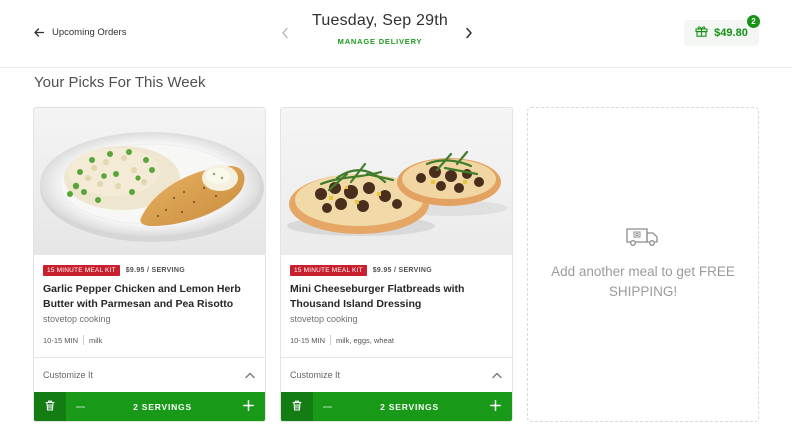 The height and width of the screenshot is (446, 792). Describe the element at coordinates (701, 33) in the screenshot. I see `gift-icon` at that location.